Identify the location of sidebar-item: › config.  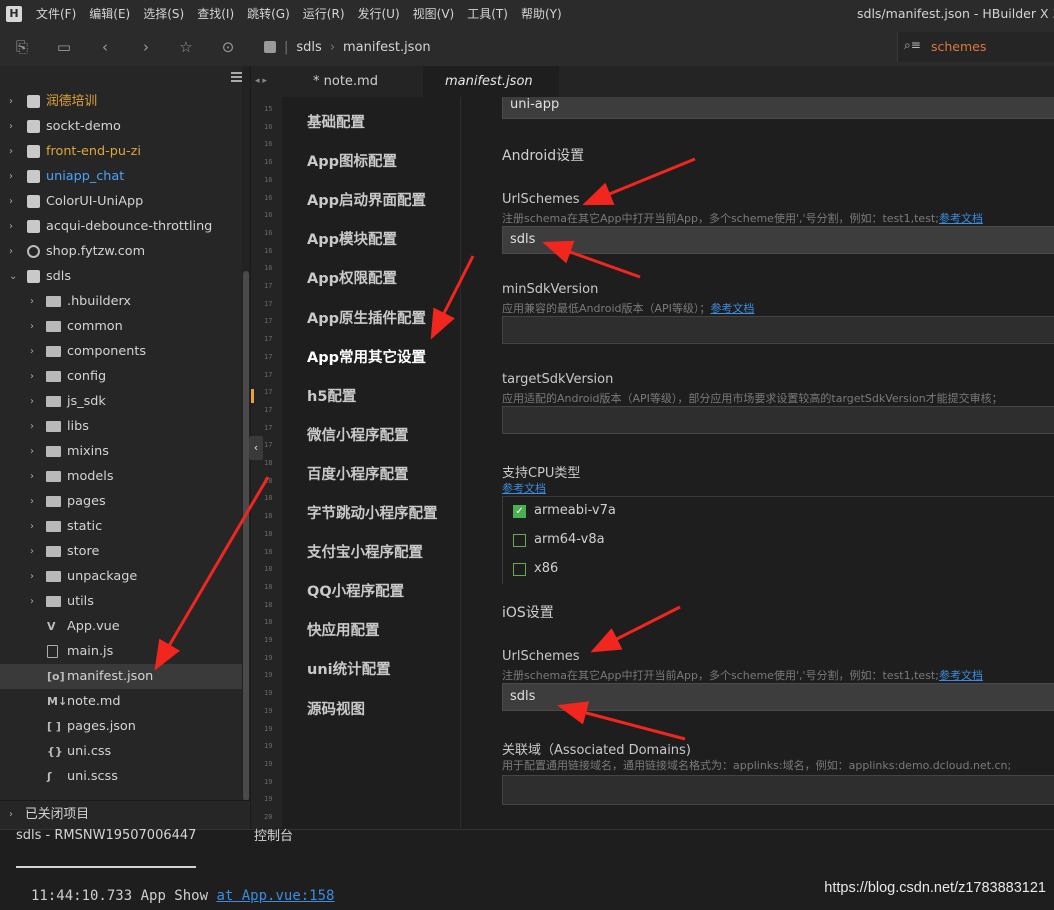
(121, 376).